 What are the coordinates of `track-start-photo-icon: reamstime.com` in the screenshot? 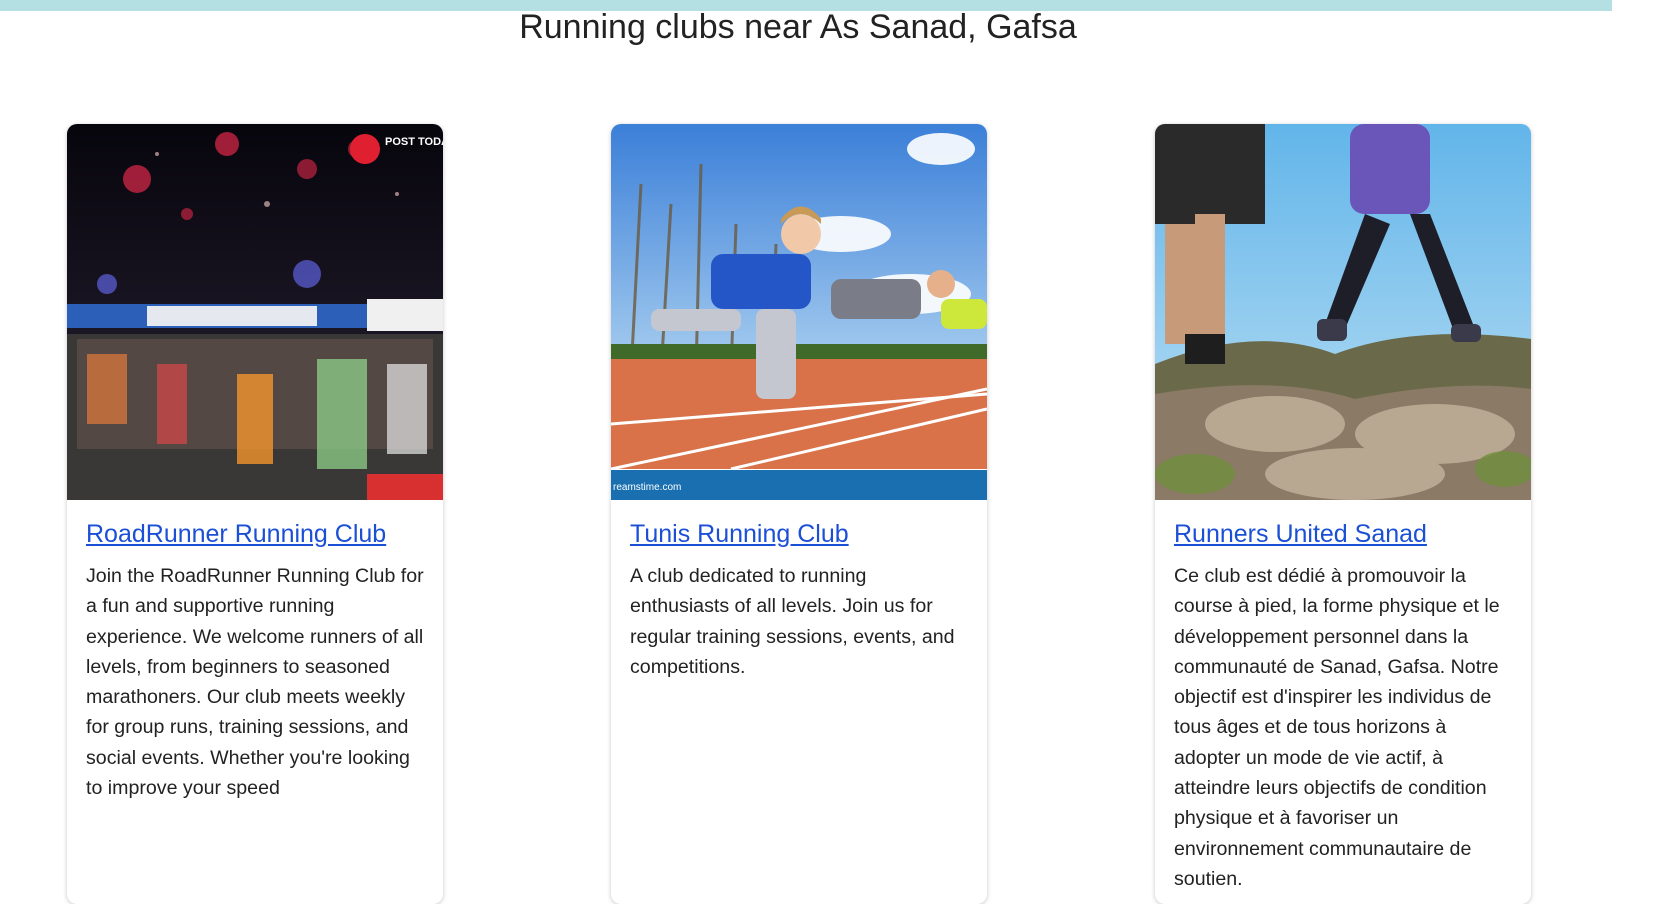 It's located at (799, 312).